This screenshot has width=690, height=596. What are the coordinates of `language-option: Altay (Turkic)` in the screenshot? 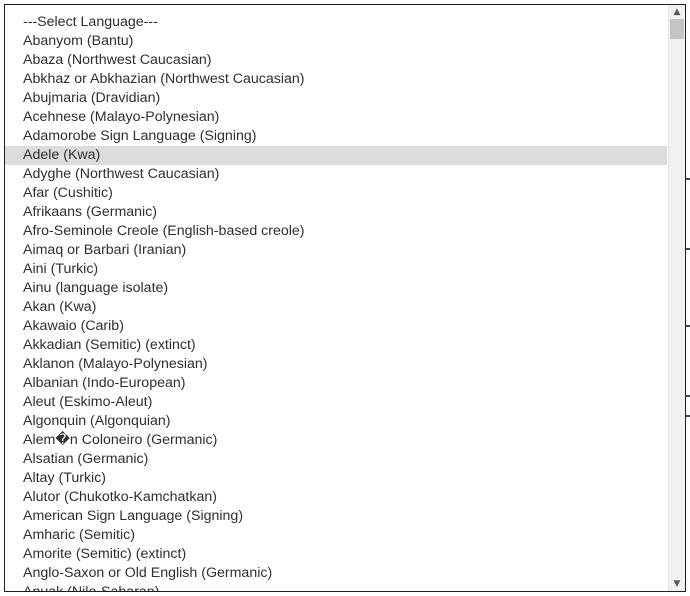 It's located at (336, 478).